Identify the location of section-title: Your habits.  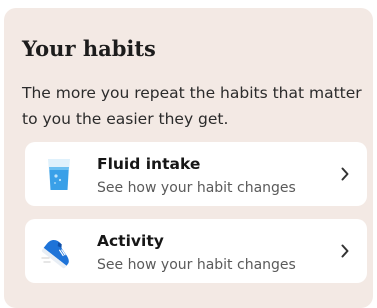
(89, 48).